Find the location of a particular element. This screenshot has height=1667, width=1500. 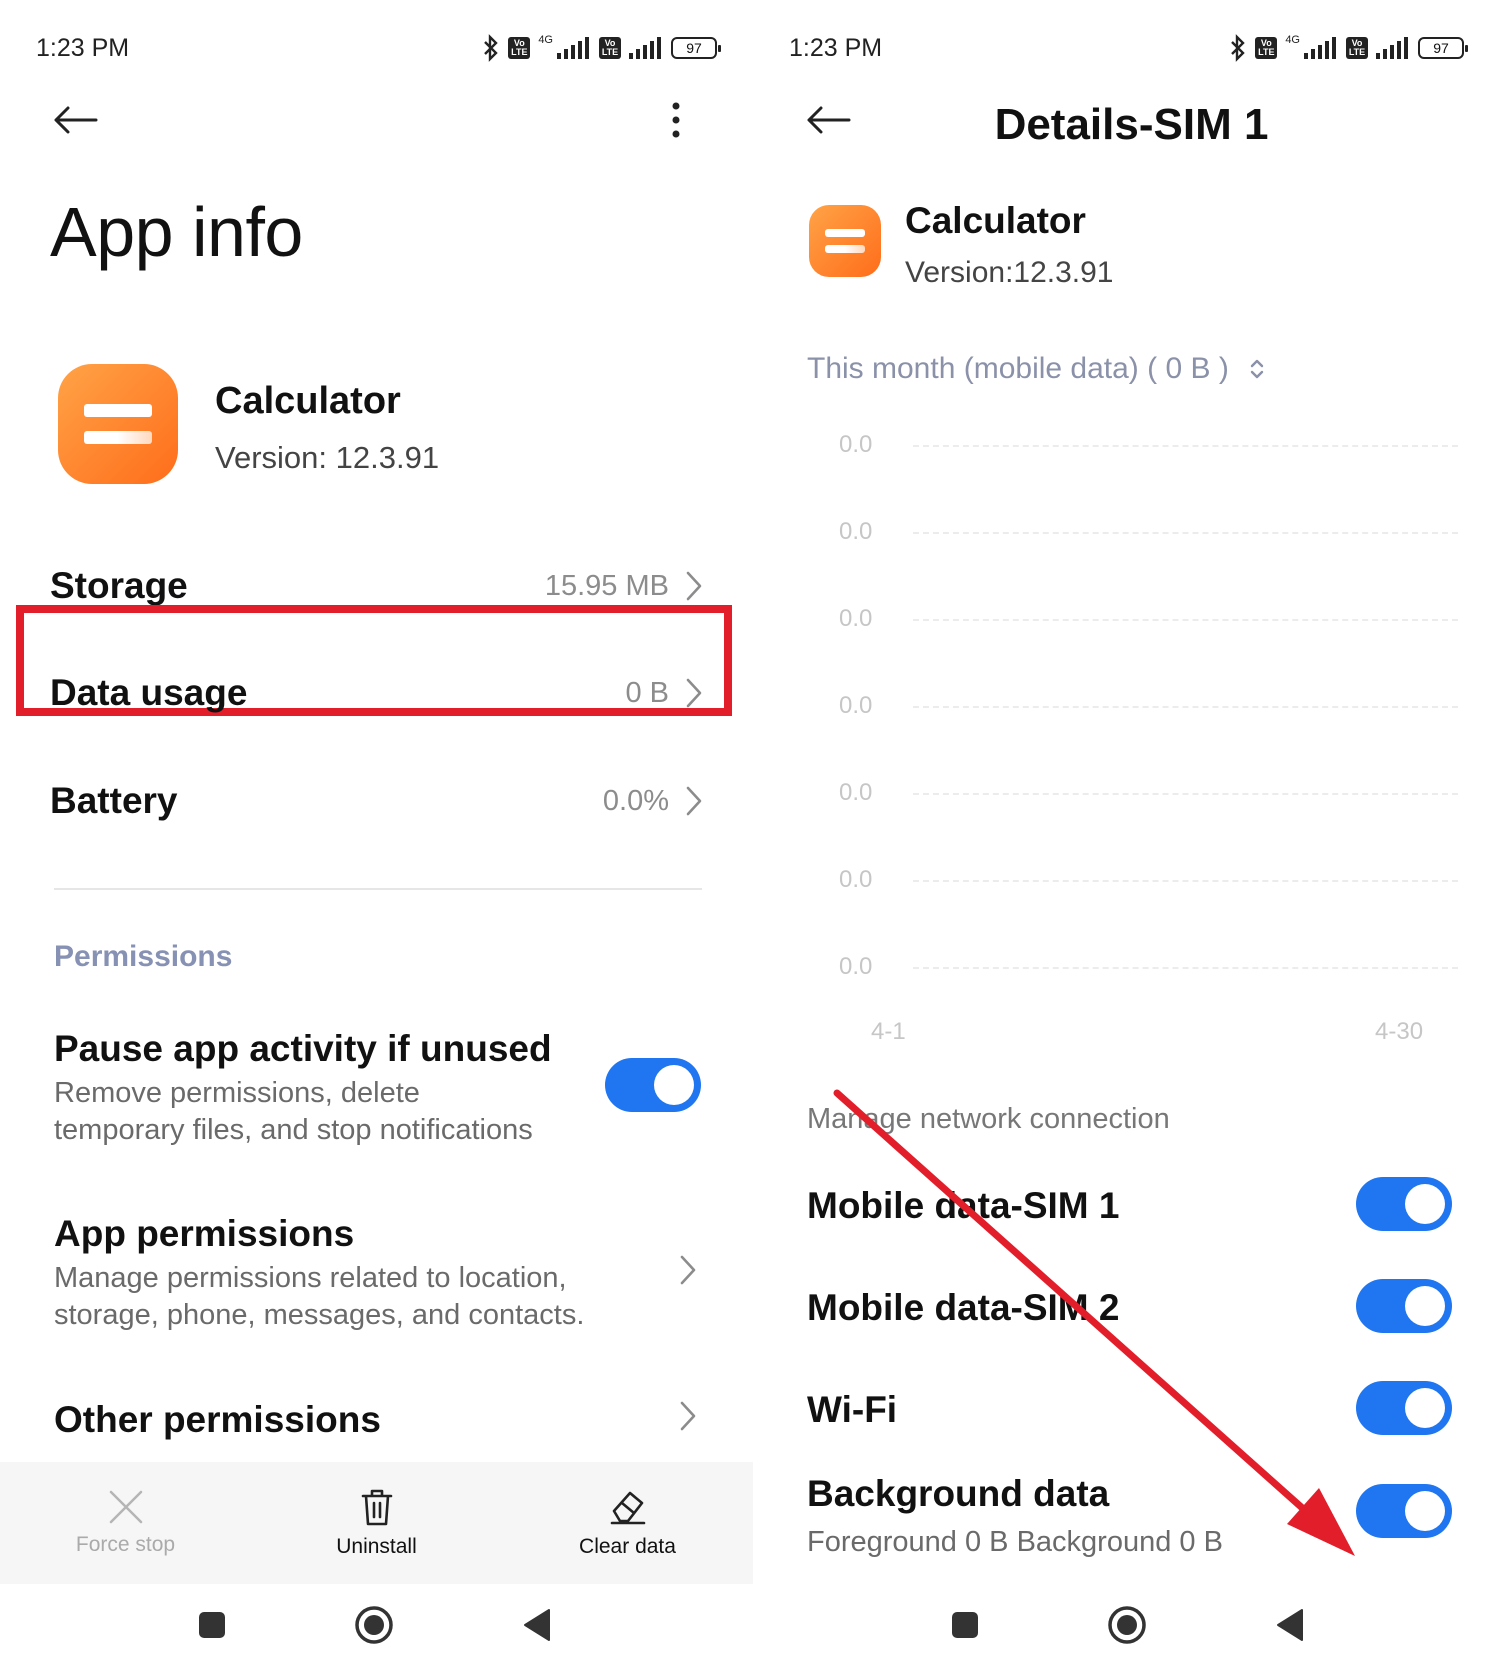

data-usage-label: Data usage is located at coordinates (149, 692).